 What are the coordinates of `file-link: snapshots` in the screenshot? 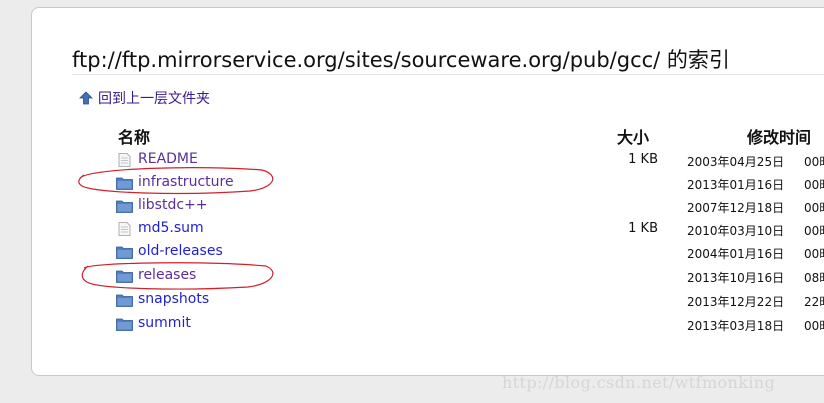 It's located at (173, 299).